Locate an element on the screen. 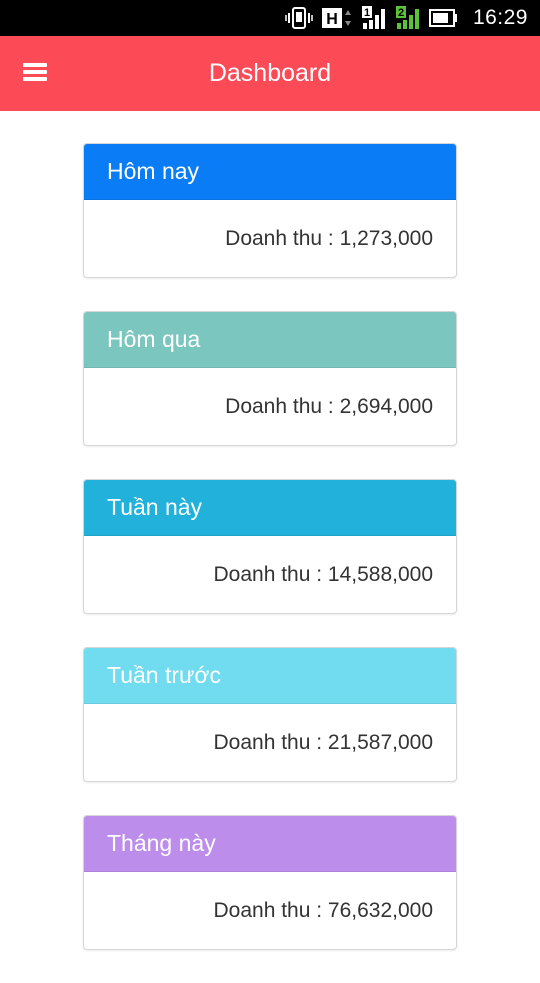 This screenshot has height=983, width=540. app-bar: Dashboard is located at coordinates (270, 73).